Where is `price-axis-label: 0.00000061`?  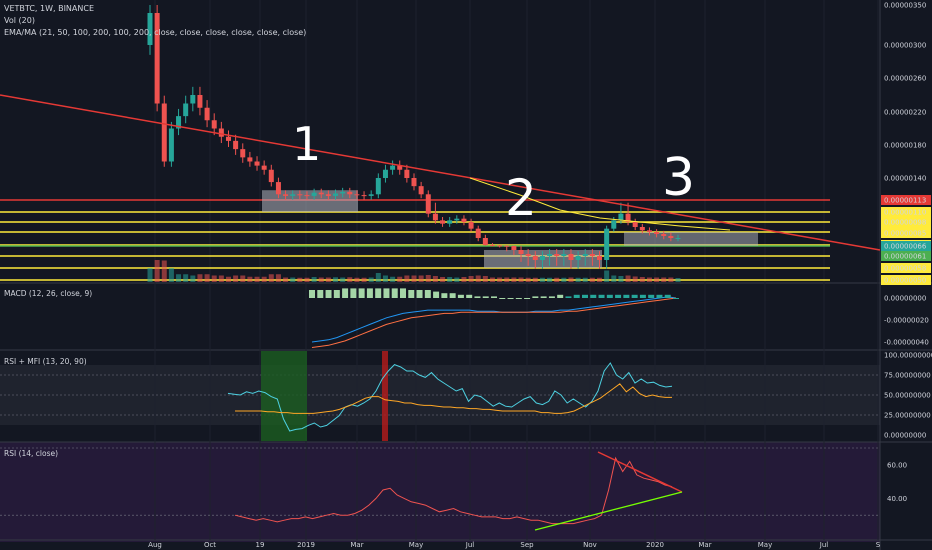 price-axis-label: 0.00000061 is located at coordinates (905, 257).